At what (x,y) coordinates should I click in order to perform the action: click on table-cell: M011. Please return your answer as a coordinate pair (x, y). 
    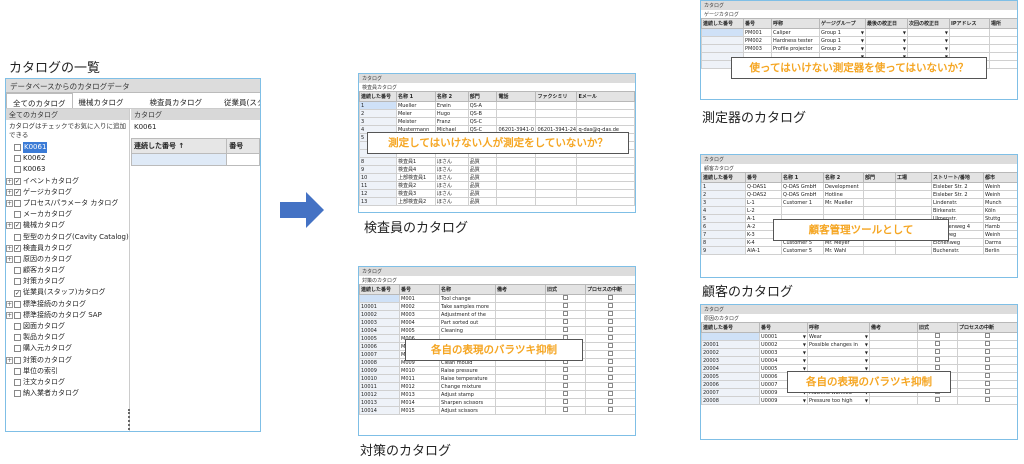
    Looking at the image, I should click on (419, 378).